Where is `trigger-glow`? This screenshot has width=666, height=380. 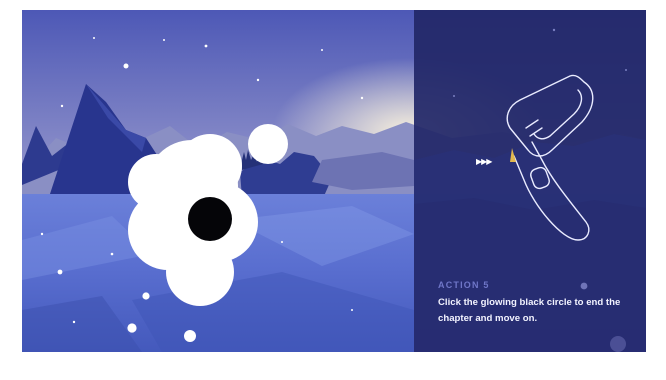 trigger-glow is located at coordinates (513, 155).